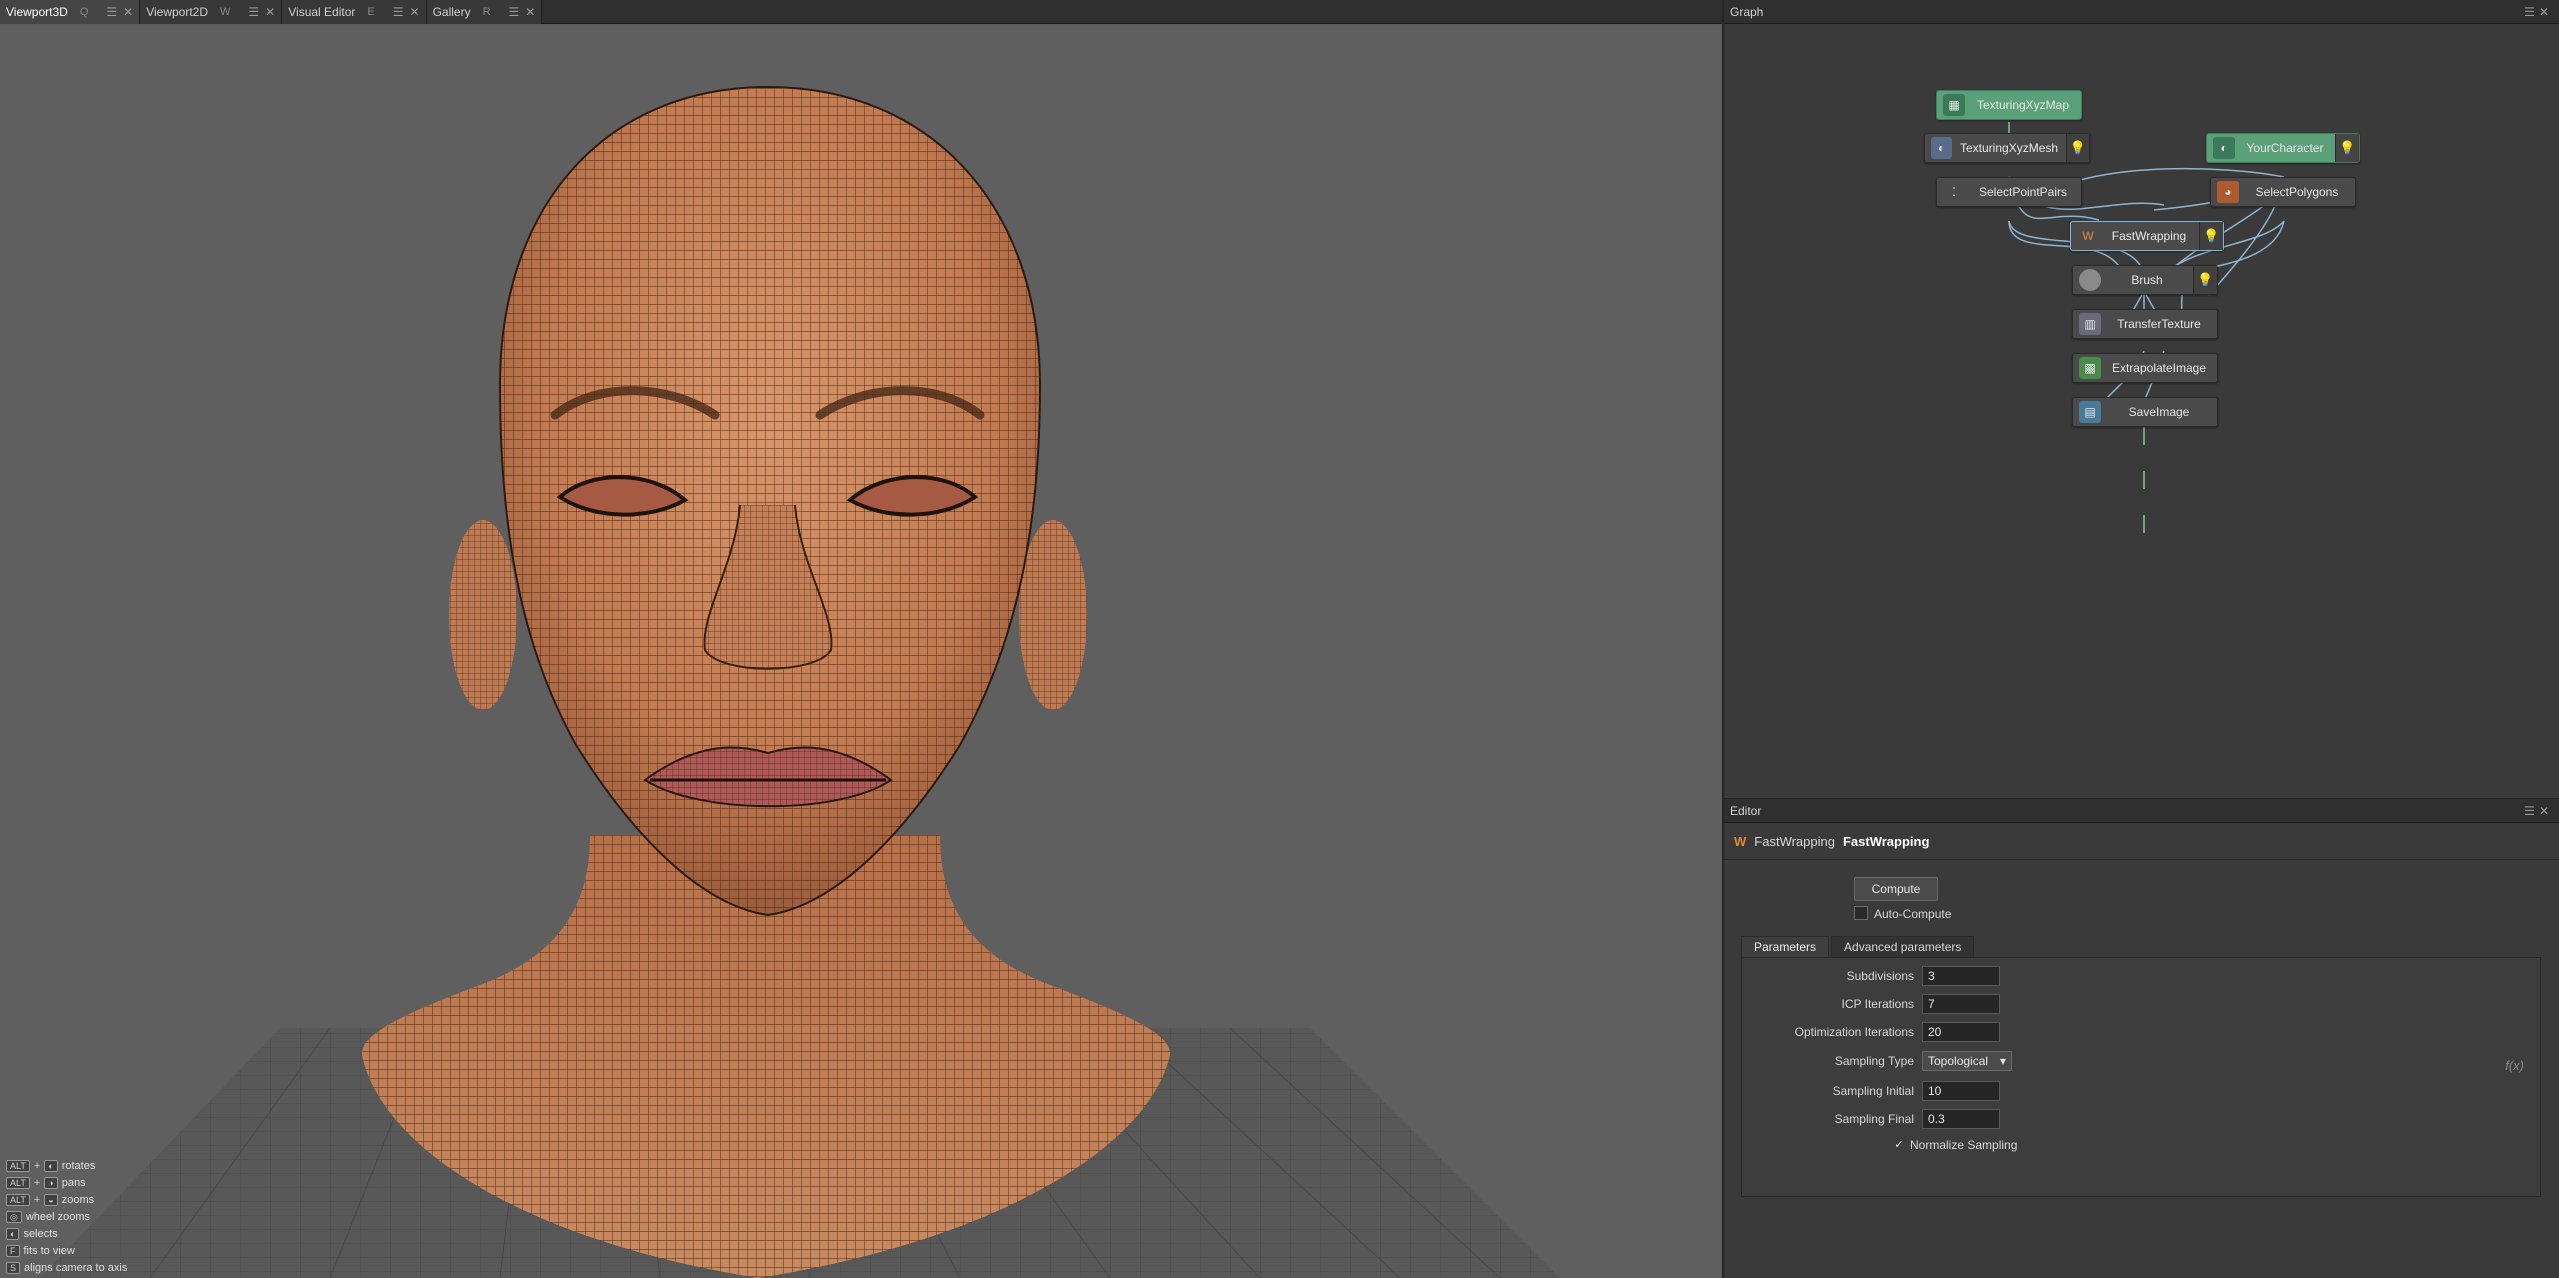 This screenshot has width=2559, height=1278. Describe the element at coordinates (2090, 280) in the screenshot. I see `brush-icon` at that location.